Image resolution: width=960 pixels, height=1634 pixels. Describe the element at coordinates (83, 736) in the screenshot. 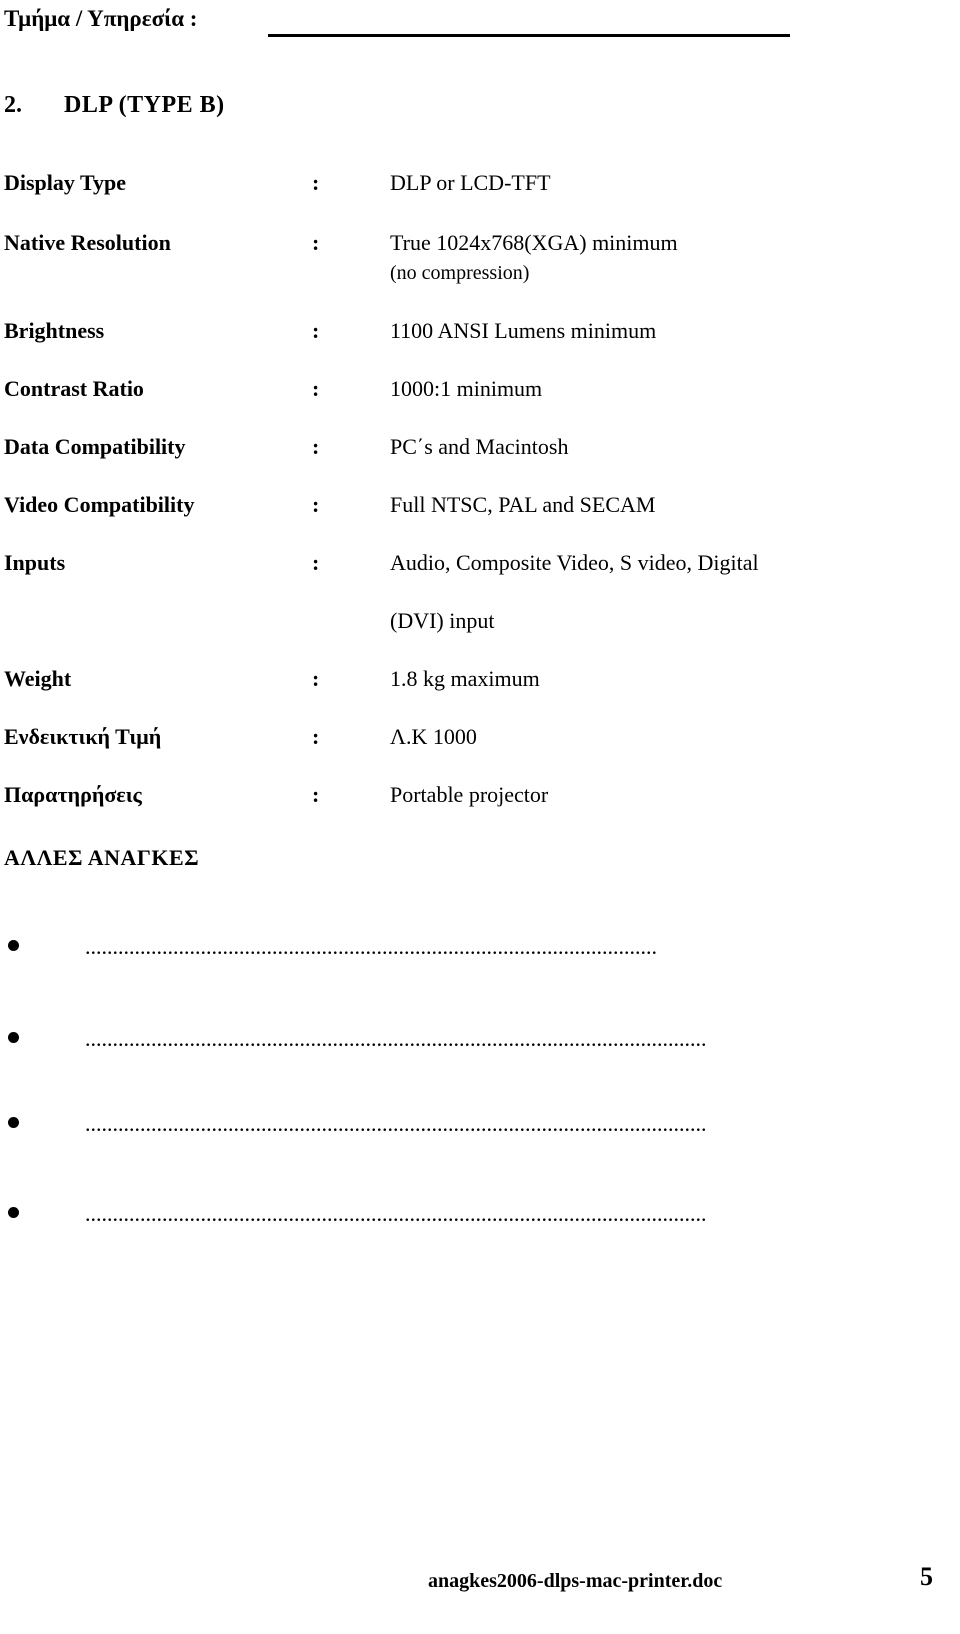

I see `spec-label: Ενδεικτική Τιμή` at that location.